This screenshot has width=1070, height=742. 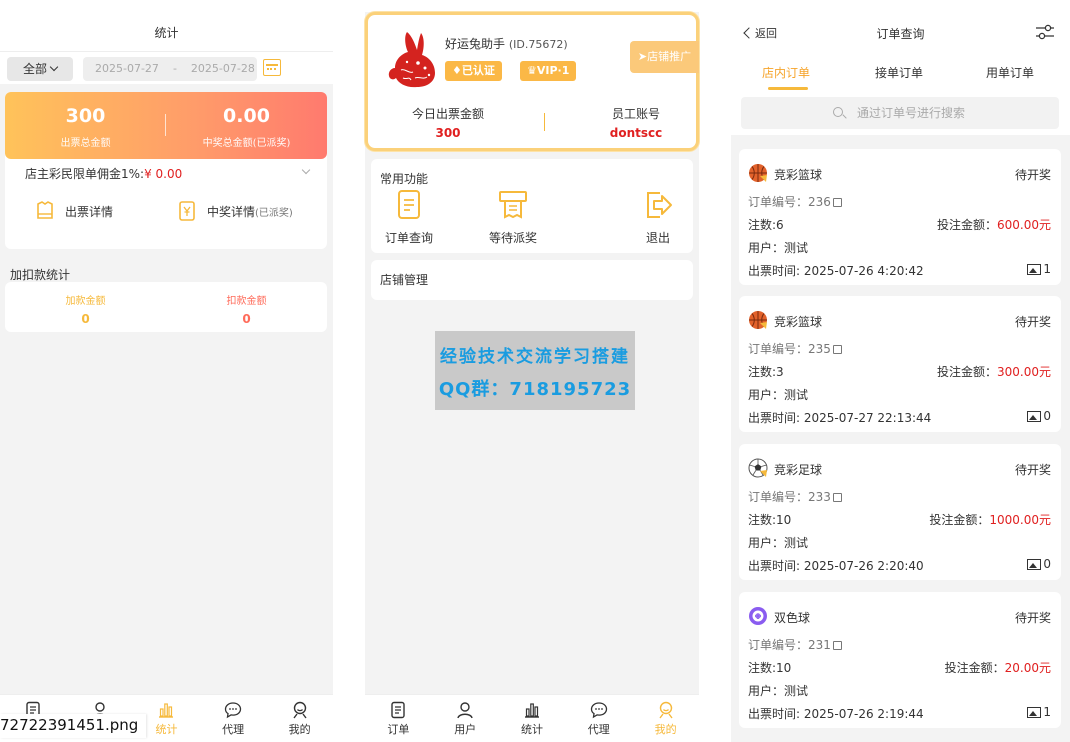 I want to click on await-payout-button: 等待派奖, so click(x=513, y=217).